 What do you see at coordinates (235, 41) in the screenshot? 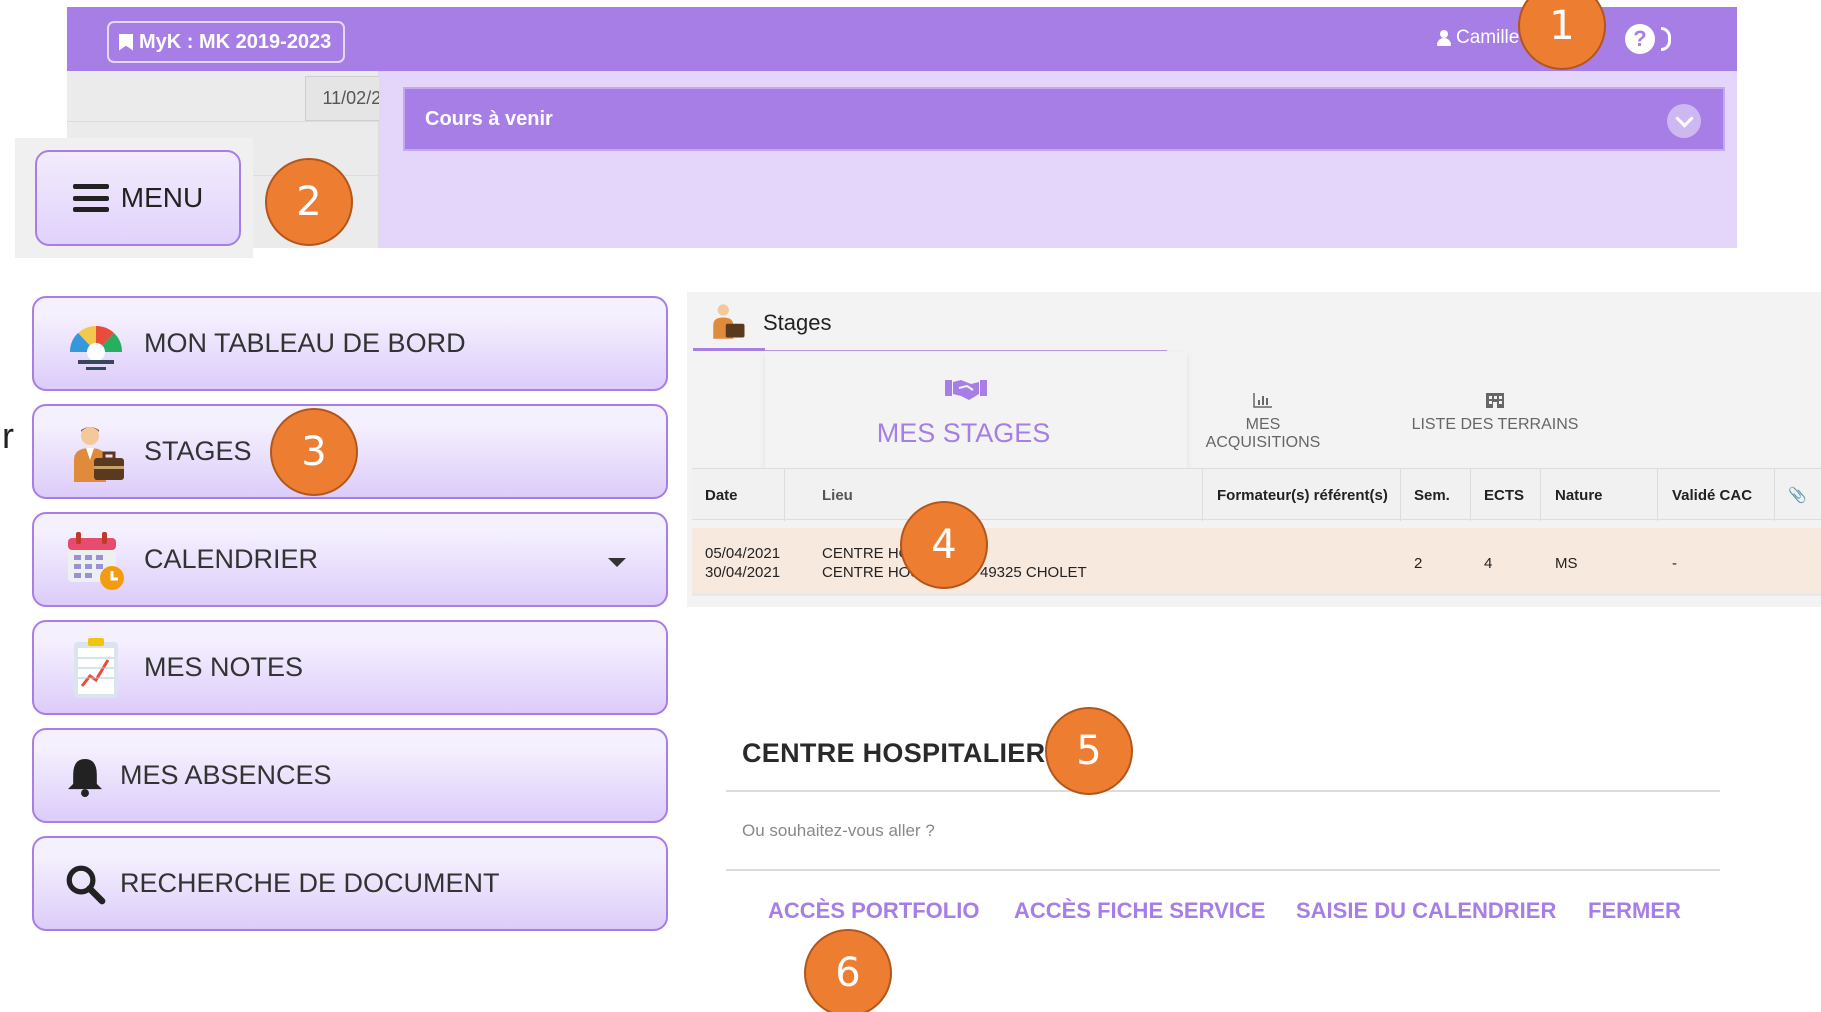
I see `program-label: MyK : MK 2019-2023` at bounding box center [235, 41].